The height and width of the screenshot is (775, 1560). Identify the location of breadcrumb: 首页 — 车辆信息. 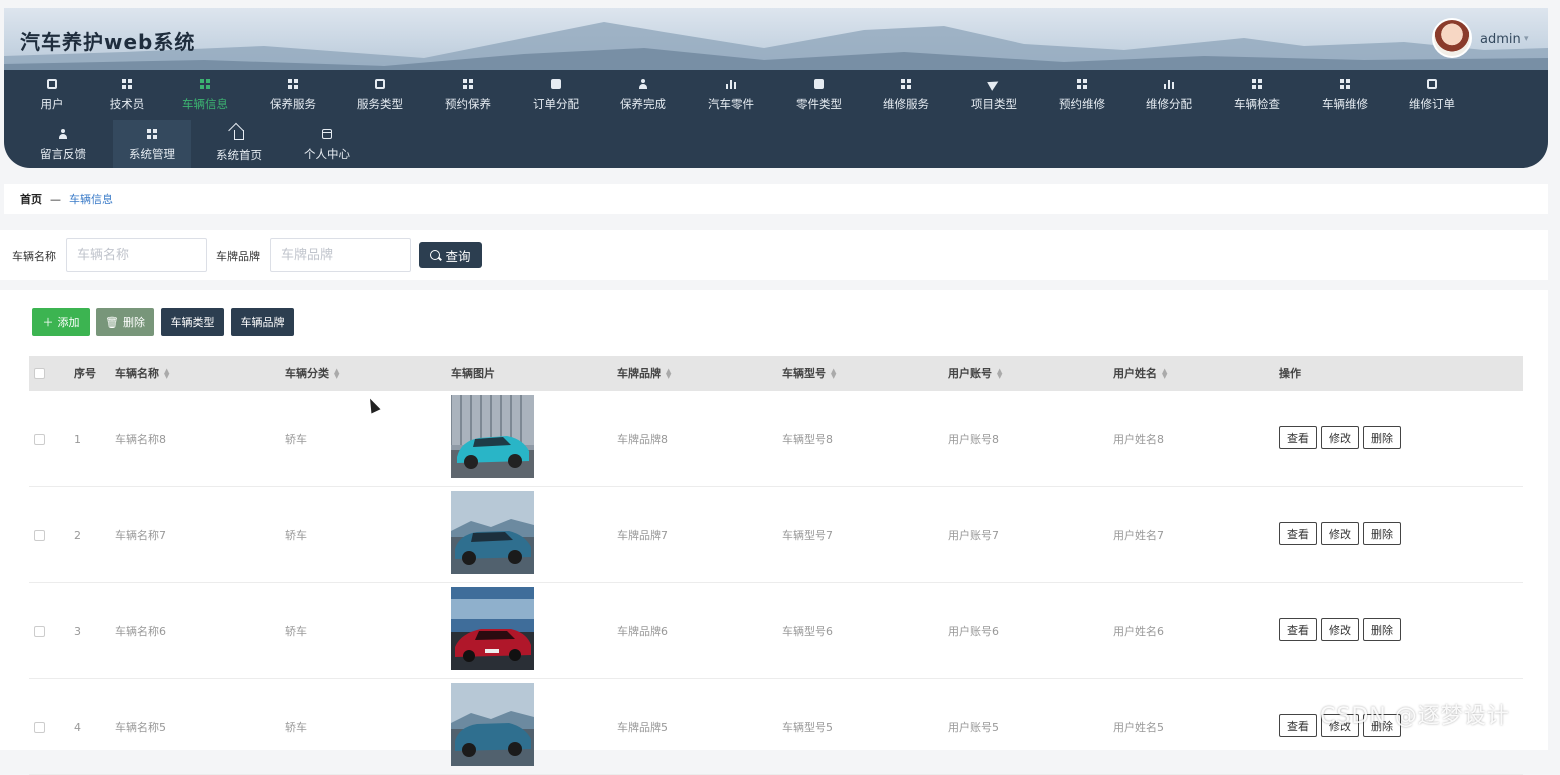
(776, 199).